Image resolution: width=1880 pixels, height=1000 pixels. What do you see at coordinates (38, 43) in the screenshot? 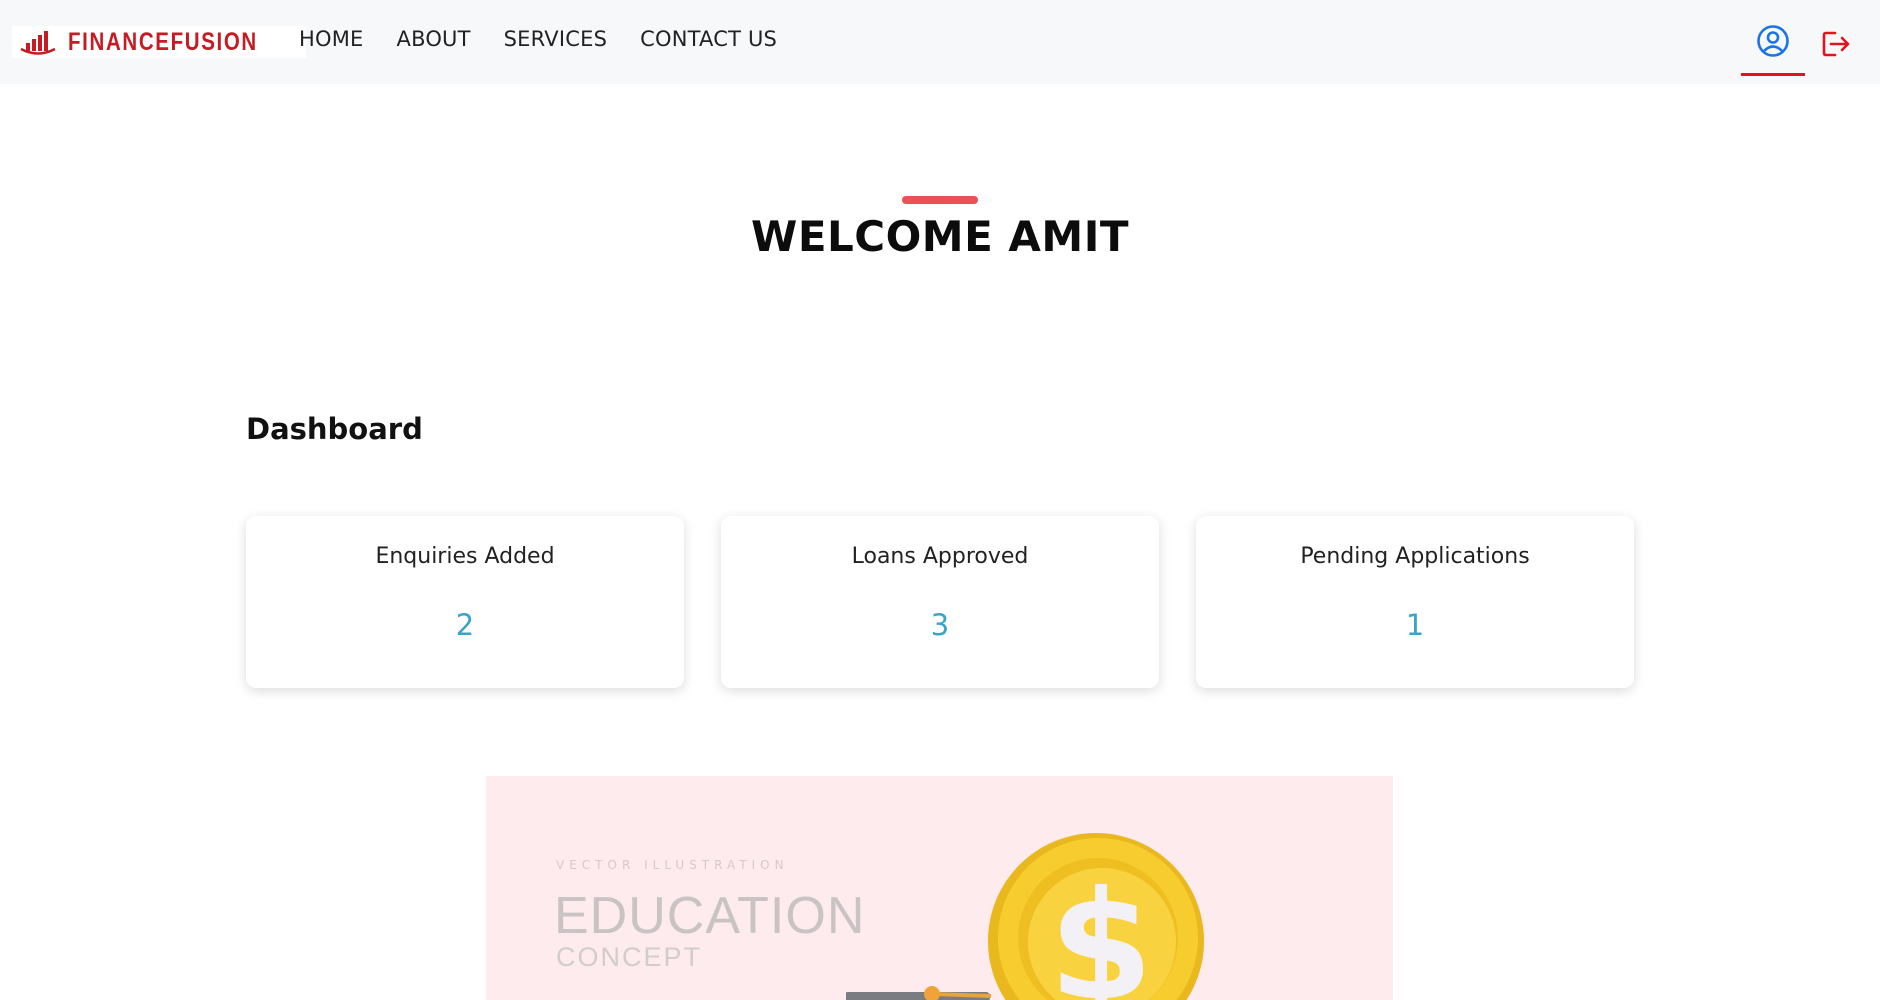
I see `bar-chart-logo-icon` at bounding box center [38, 43].